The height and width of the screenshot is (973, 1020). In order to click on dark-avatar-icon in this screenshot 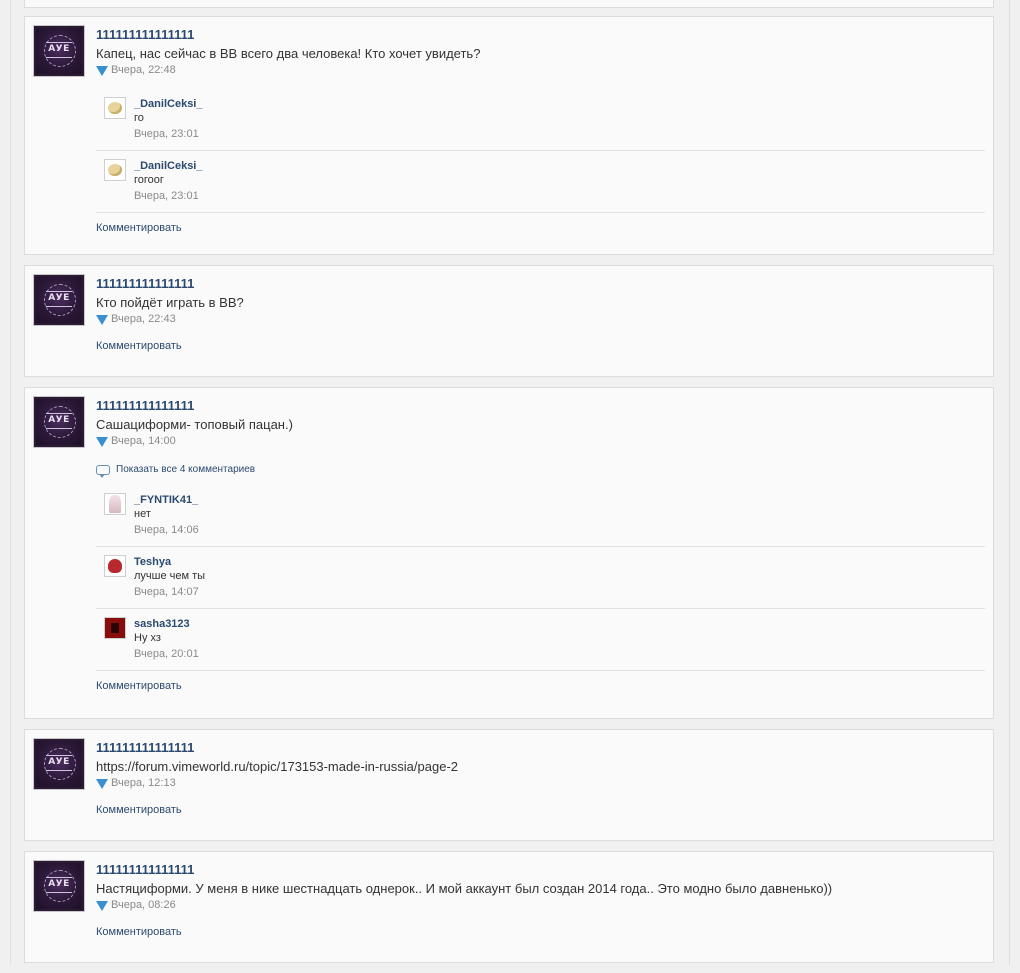, I will do `click(115, 628)`.